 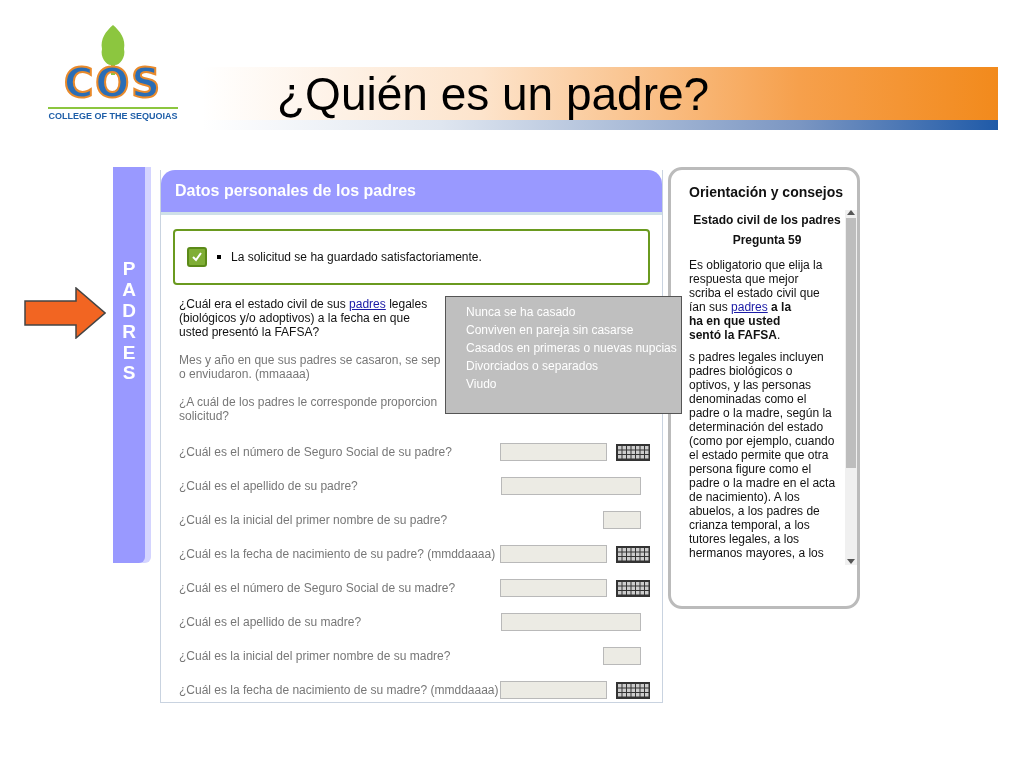 I want to click on field-label: ¿Cuál es la fecha de nacimiento de su madre? (mmddaaaa), so click(x=339, y=690).